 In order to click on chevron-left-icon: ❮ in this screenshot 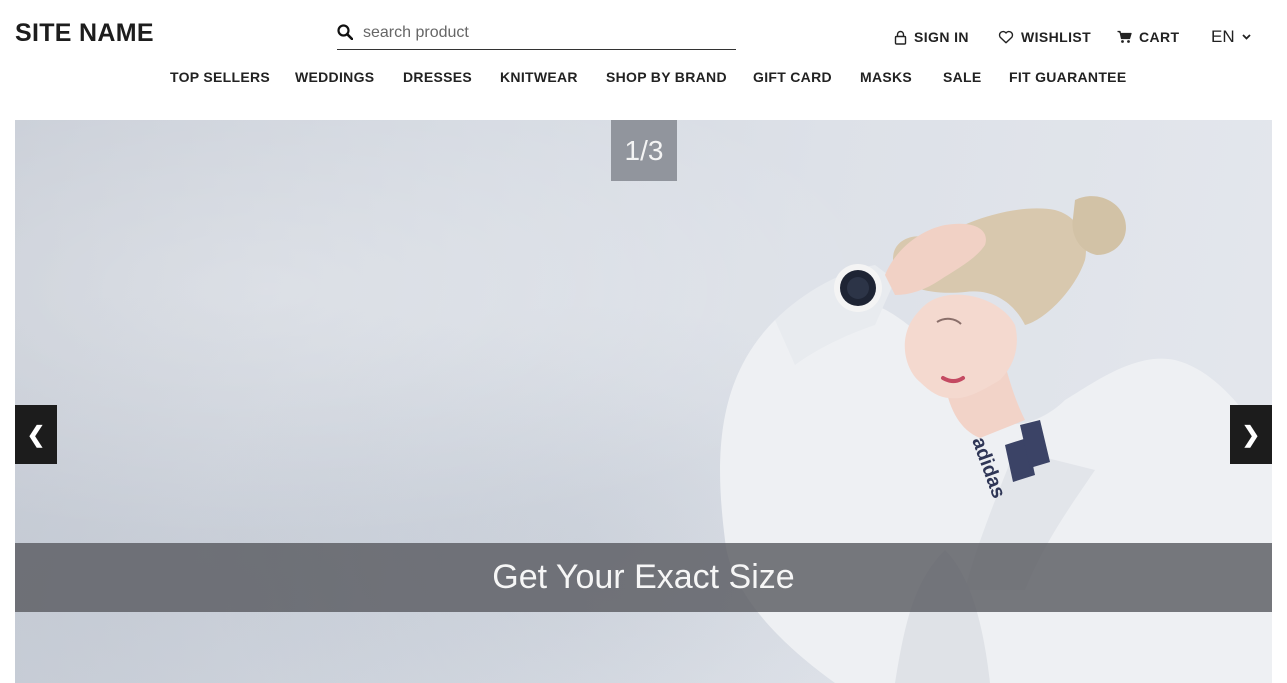, I will do `click(36, 434)`.